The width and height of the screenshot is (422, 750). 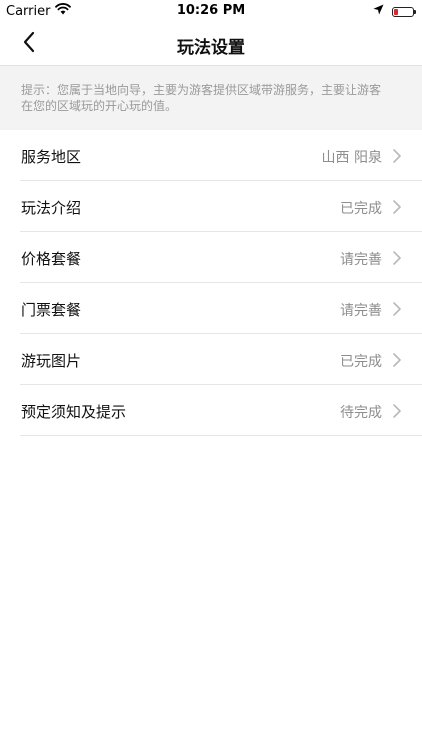 What do you see at coordinates (51, 361) in the screenshot?
I see `list-item-label: 游玩图片` at bounding box center [51, 361].